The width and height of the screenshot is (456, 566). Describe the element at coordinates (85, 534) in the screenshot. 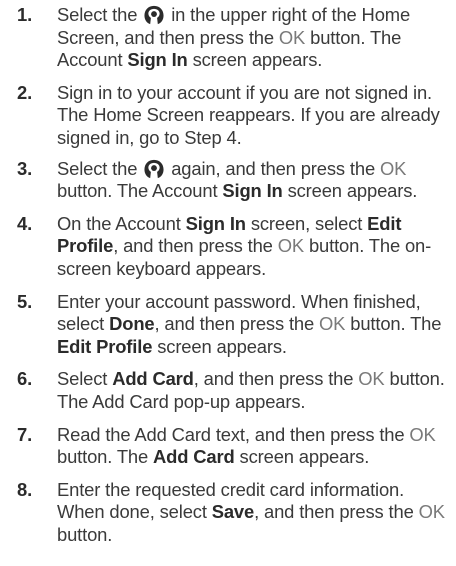

I see `step-text: button.` at that location.